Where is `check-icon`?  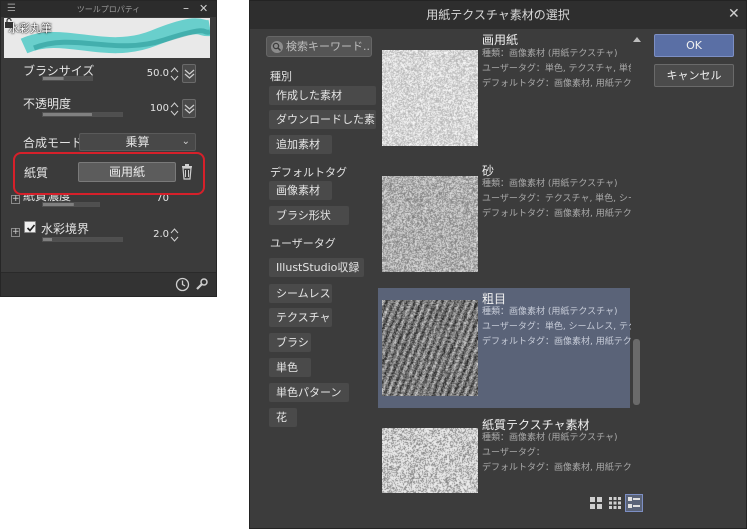 check-icon is located at coordinates (31, 228).